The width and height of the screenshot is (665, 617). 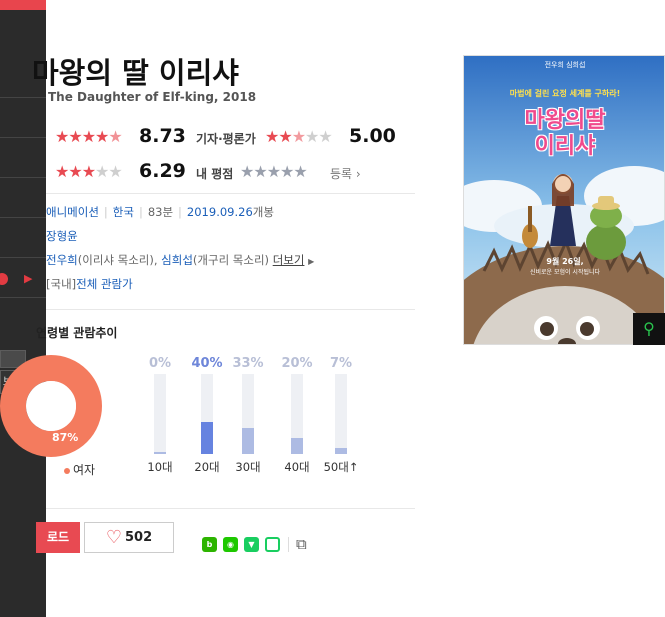 What do you see at coordinates (215, 174) in the screenshot?
I see `my-rating-label: 내 평점` at bounding box center [215, 174].